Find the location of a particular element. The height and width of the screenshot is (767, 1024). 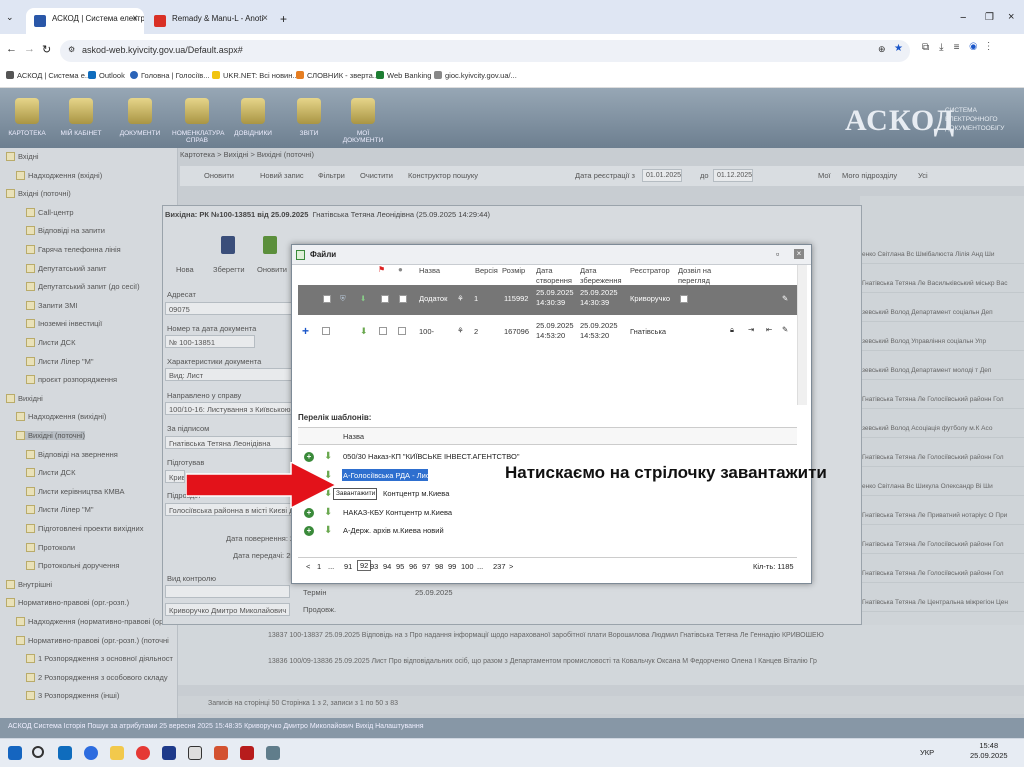

bookmark-star-icon: ★ is located at coordinates (898, 48).